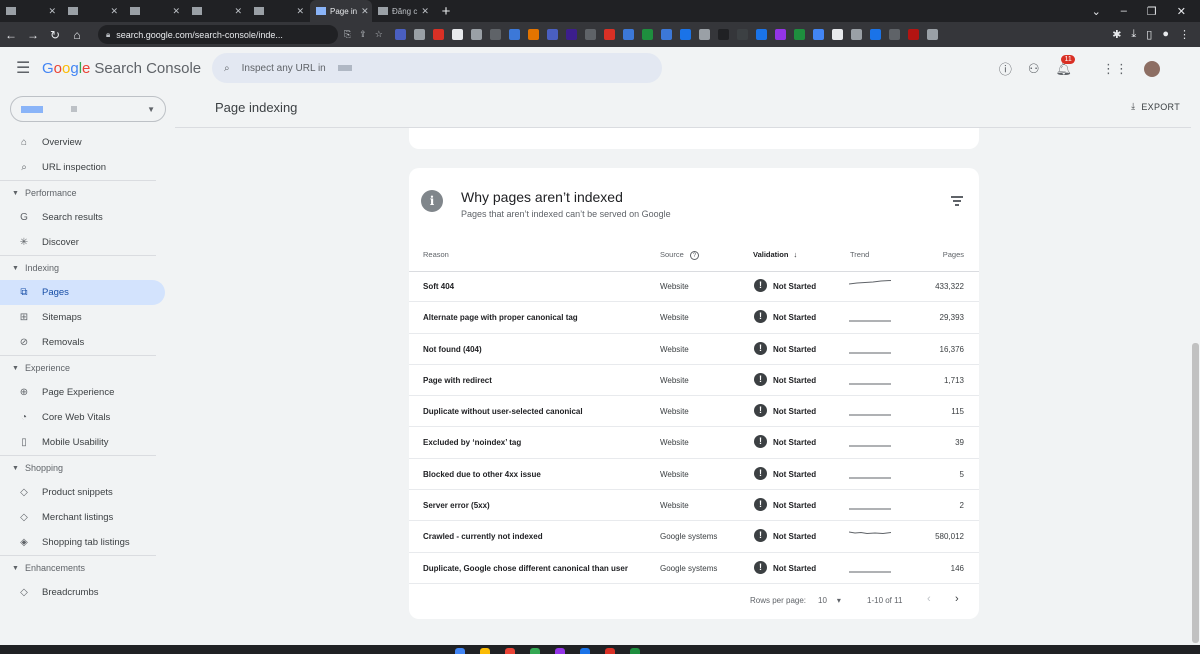 The height and width of the screenshot is (654, 1200). Describe the element at coordinates (82, 292) in the screenshot. I see `sidebar-item-pages: ⧉ Pages` at that location.